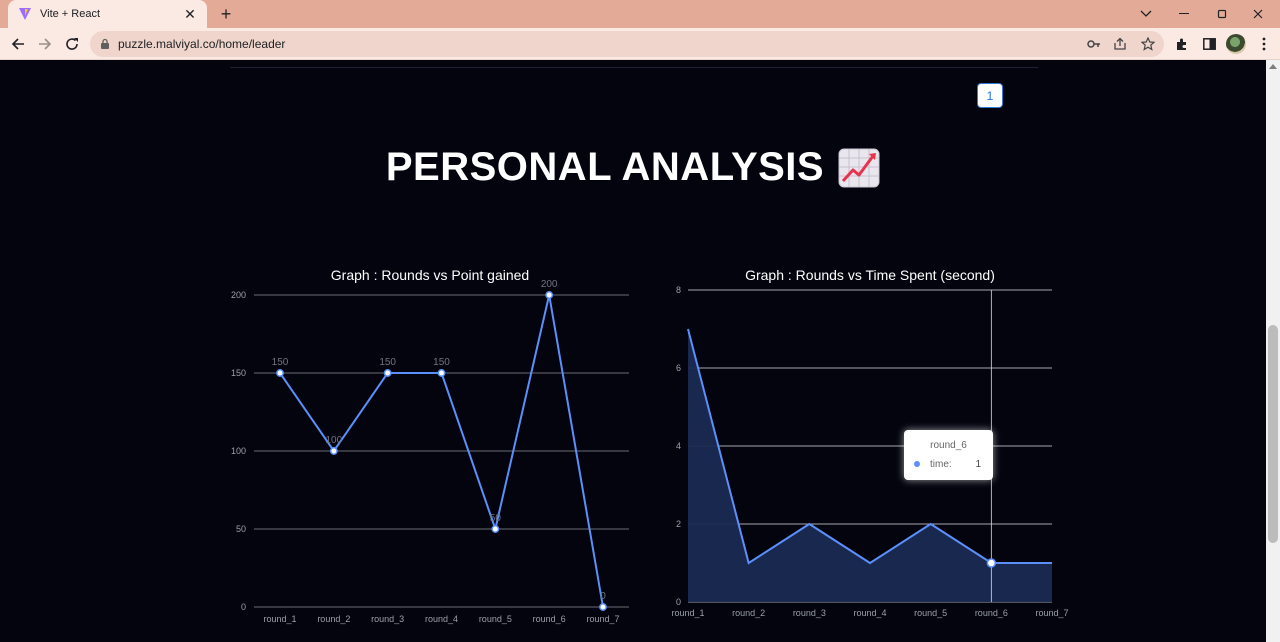 This screenshot has width=1280, height=642. I want to click on scroll-thumb, so click(1273, 434).